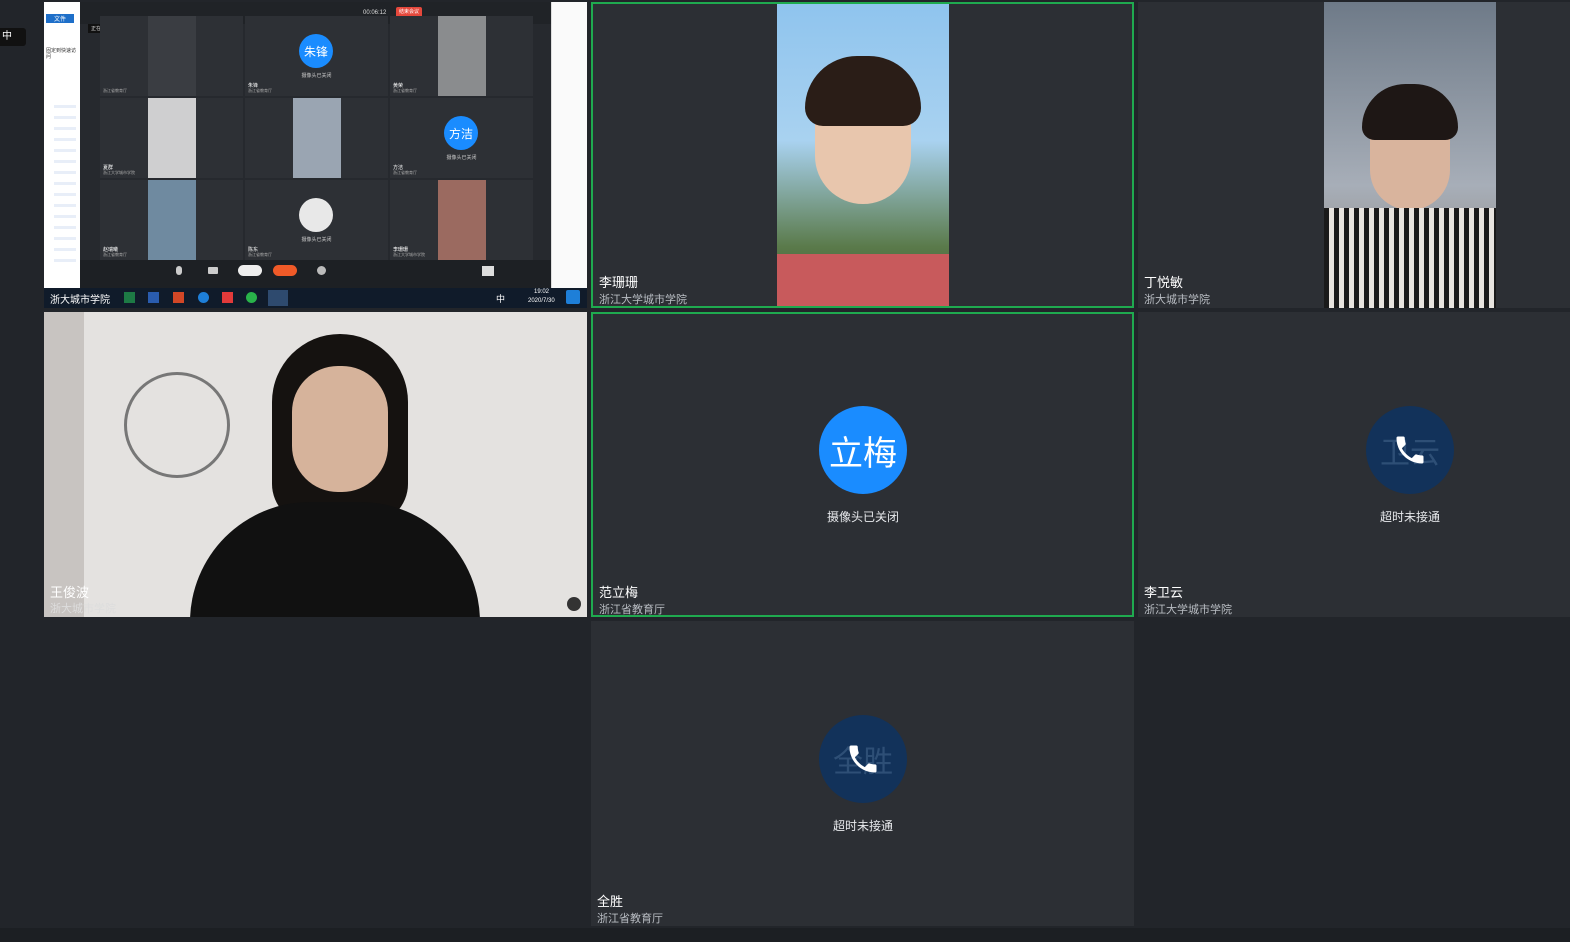  Describe the element at coordinates (862, 517) in the screenshot. I see `camera-off-status: 摄像头已关闭` at that location.